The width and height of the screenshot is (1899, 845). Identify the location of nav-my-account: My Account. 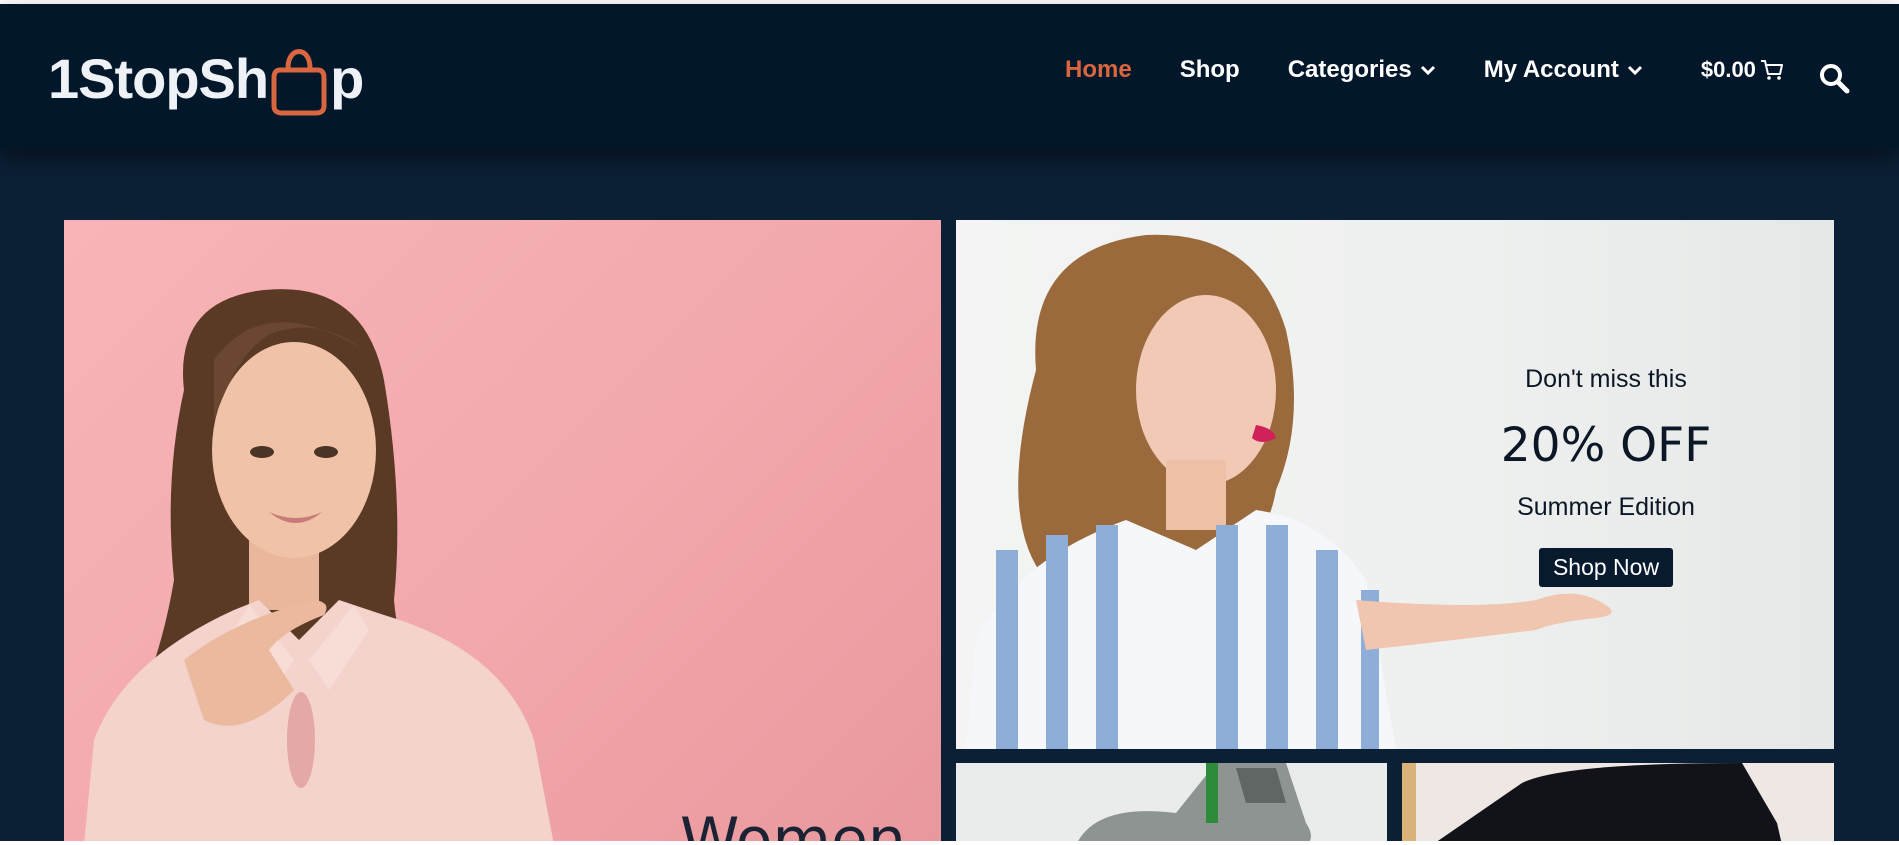
(1563, 70).